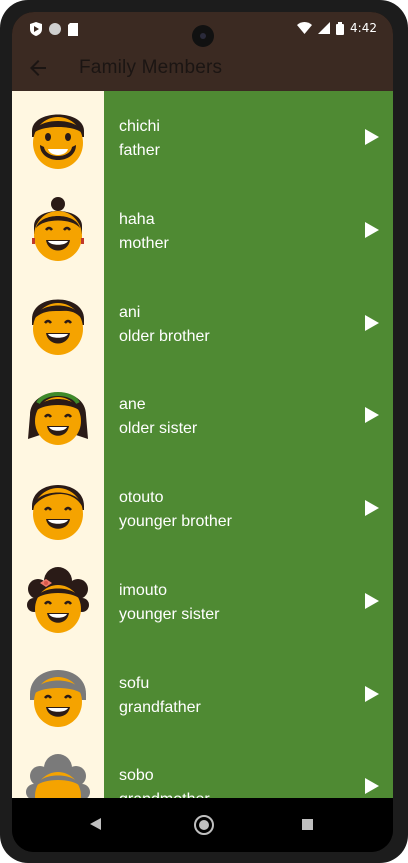  I want to click on navigation-bar, so click(202, 825).